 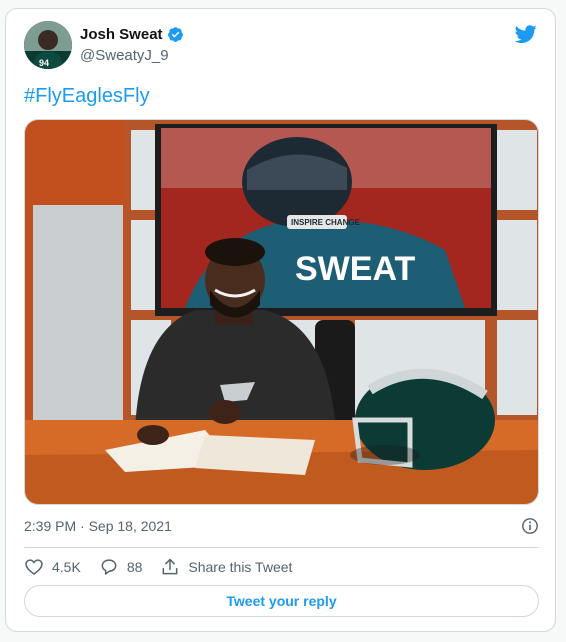 What do you see at coordinates (87, 96) in the screenshot?
I see `tweet-hashtag-link: #FlyEaglesFly` at bounding box center [87, 96].